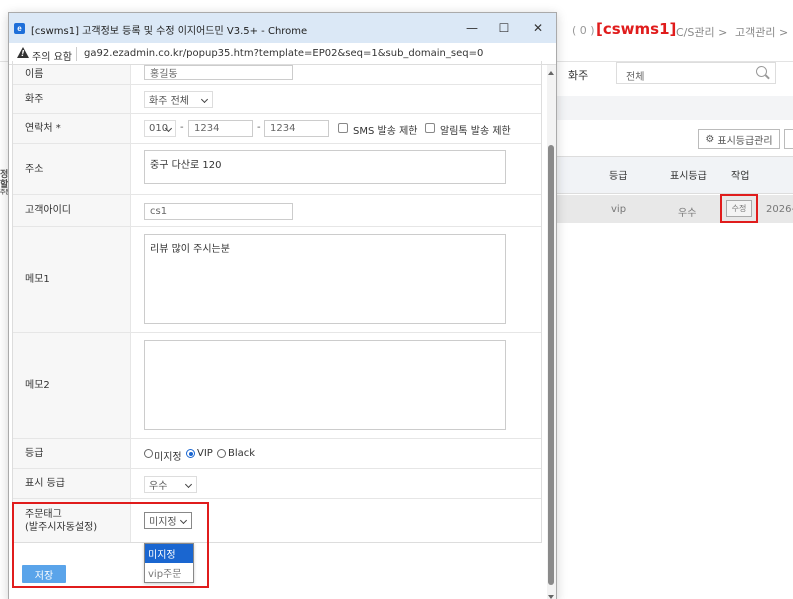  I want to click on brand-label: [cswms1], so click(636, 29).